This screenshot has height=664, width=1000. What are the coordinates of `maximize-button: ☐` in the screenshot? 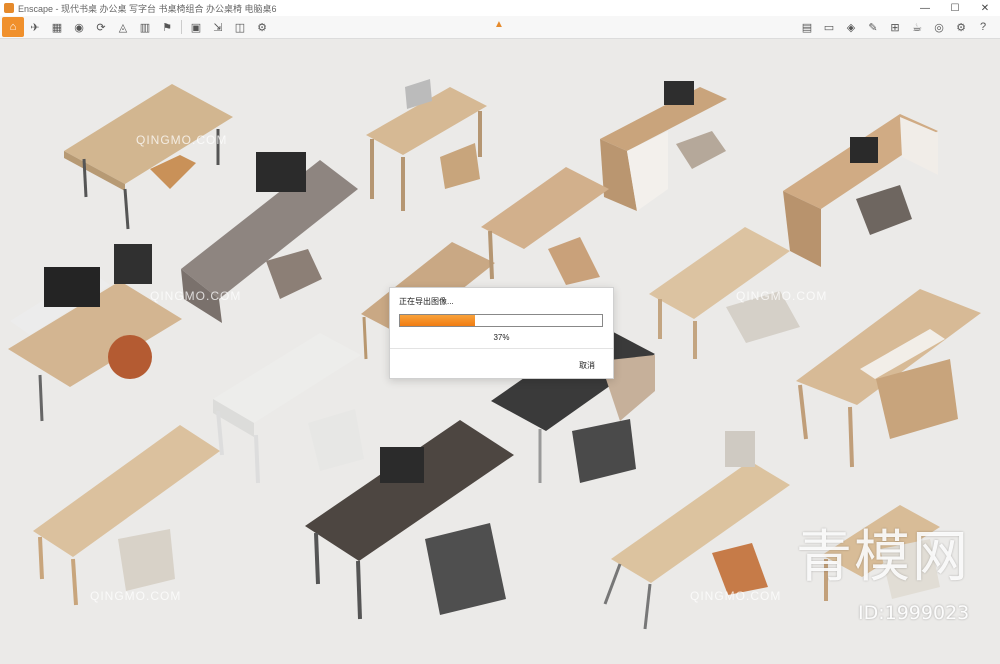 It's located at (955, 8).